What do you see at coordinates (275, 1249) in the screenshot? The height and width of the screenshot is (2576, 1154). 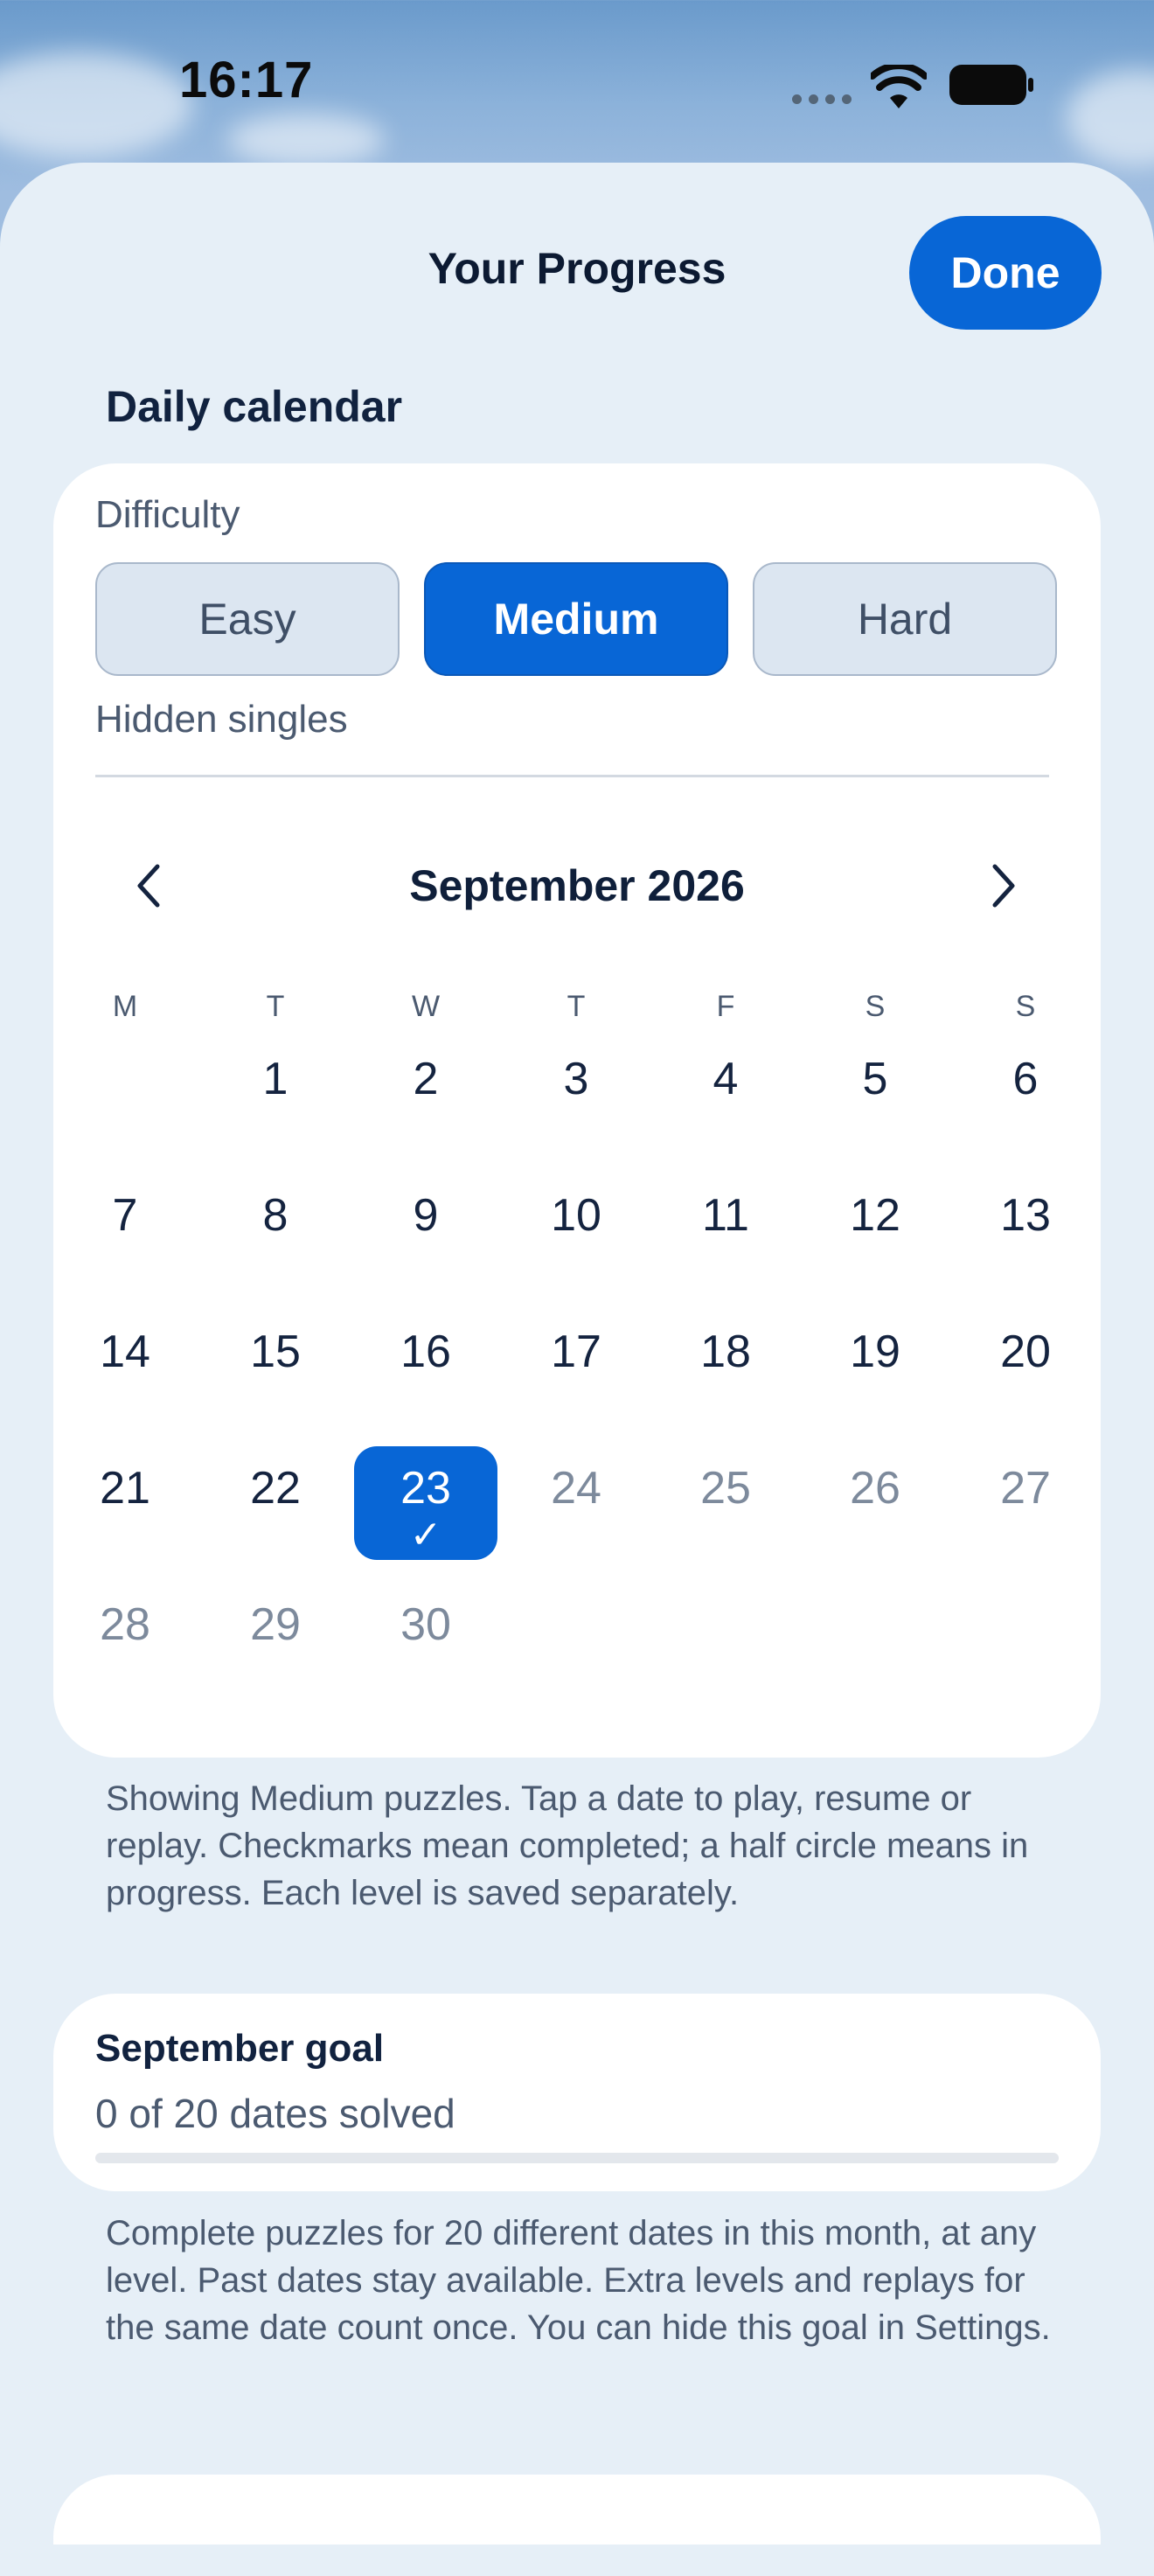 I see `calendar-day-8: 8` at bounding box center [275, 1249].